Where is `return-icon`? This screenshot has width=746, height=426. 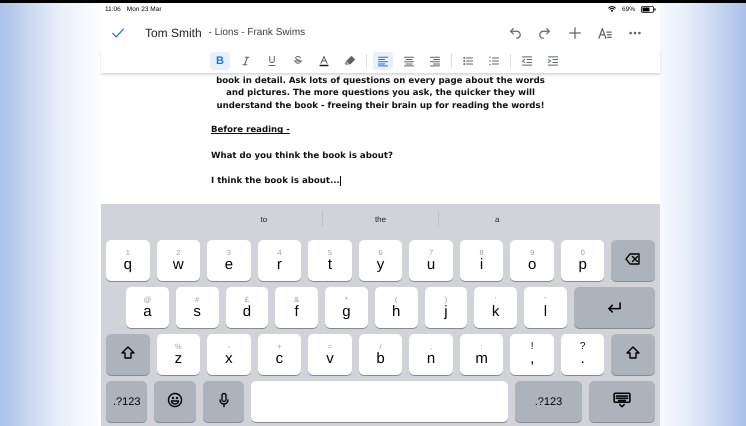 return-icon is located at coordinates (614, 307).